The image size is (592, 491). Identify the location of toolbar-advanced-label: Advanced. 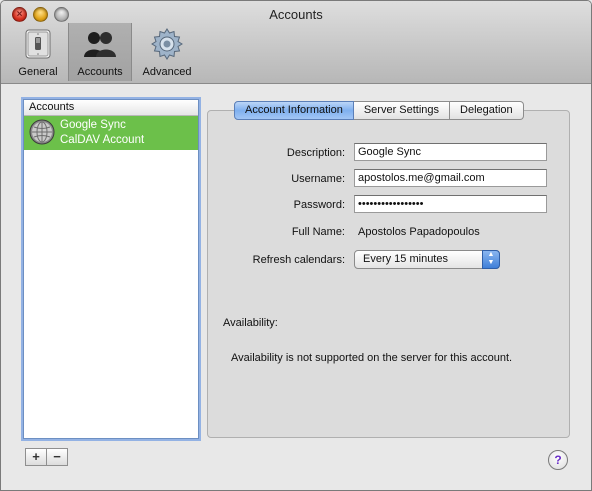
(167, 72).